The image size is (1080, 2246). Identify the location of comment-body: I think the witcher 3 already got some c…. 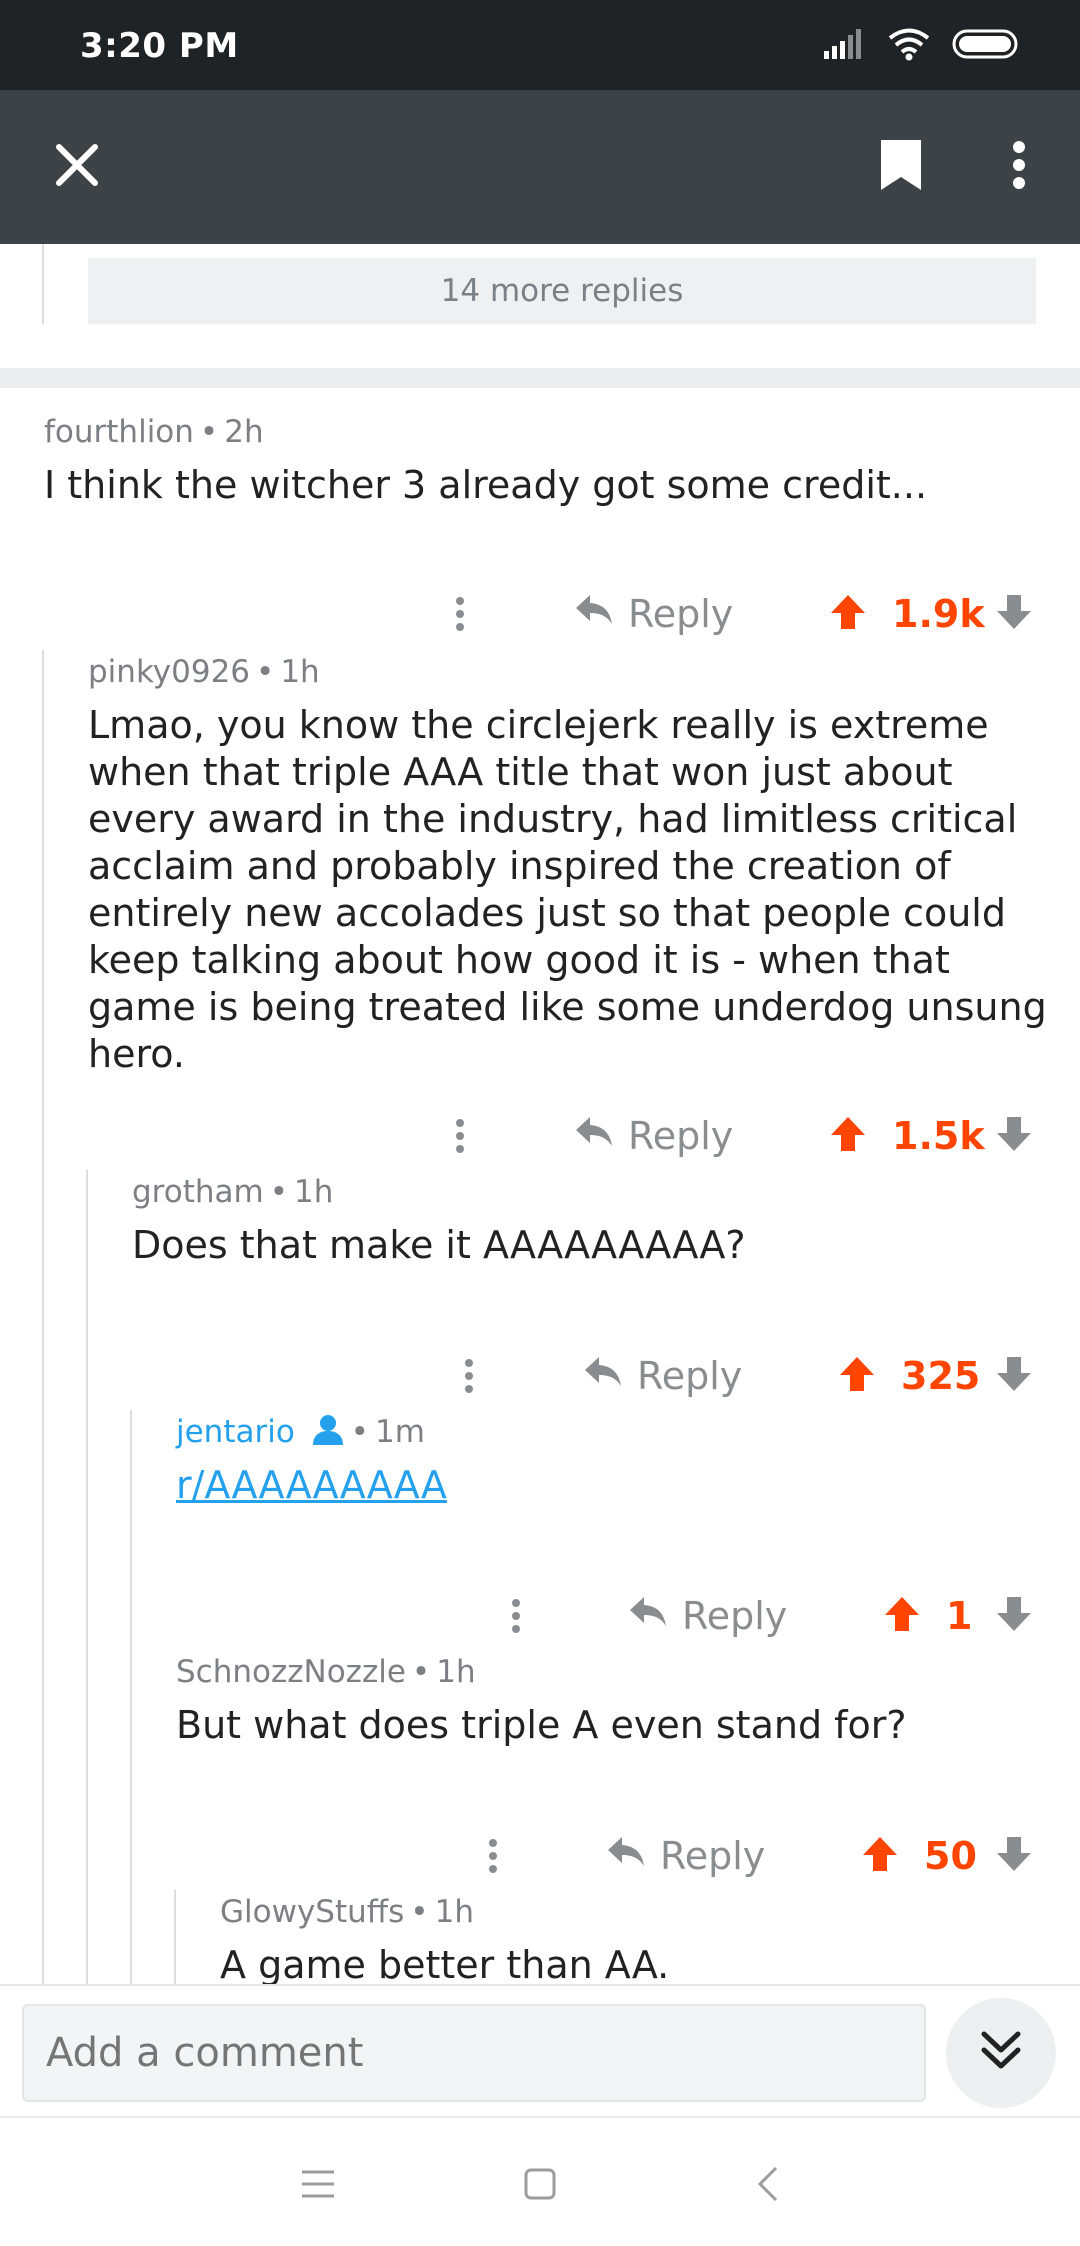
(486, 485).